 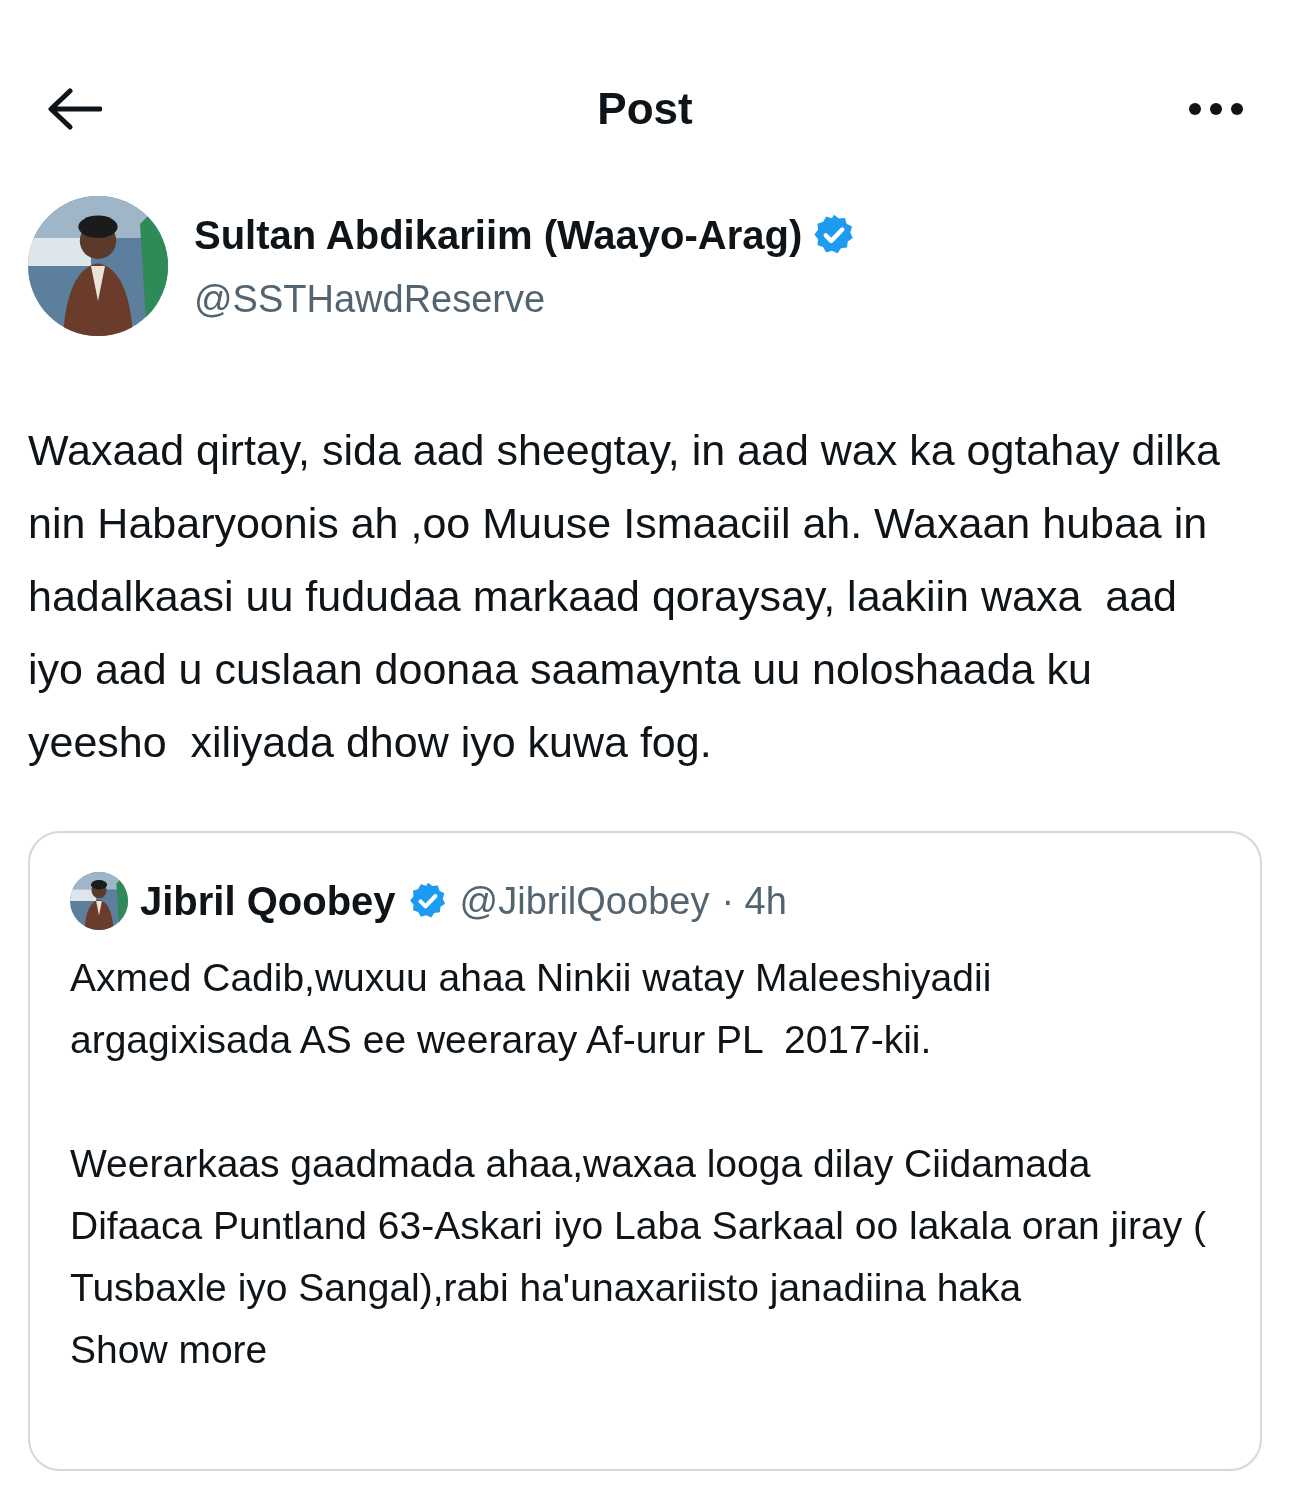 What do you see at coordinates (645, 109) in the screenshot?
I see `header-title: Post` at bounding box center [645, 109].